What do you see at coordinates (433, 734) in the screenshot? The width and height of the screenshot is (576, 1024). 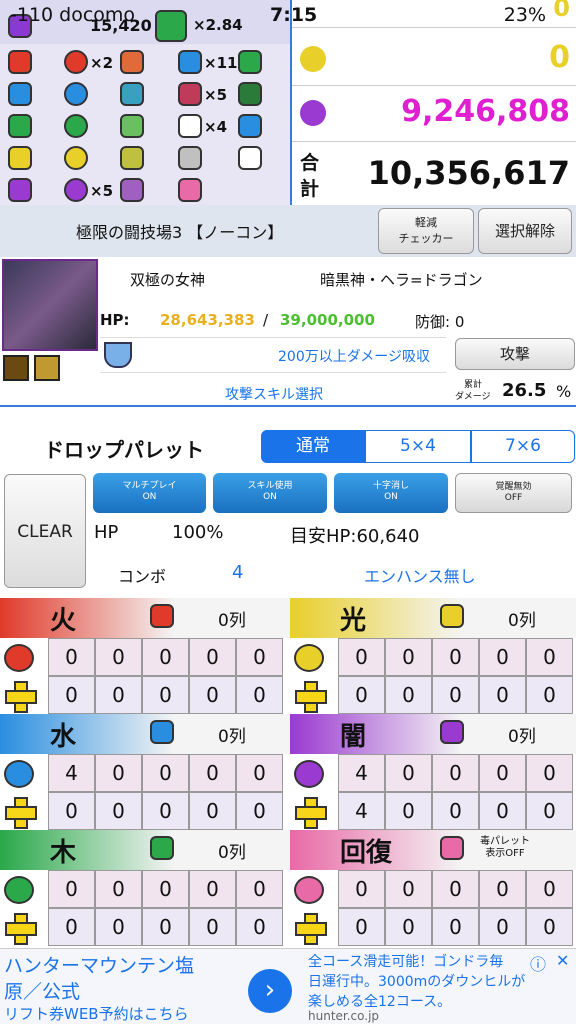 I see `board-title-bar: 闇 0列` at bounding box center [433, 734].